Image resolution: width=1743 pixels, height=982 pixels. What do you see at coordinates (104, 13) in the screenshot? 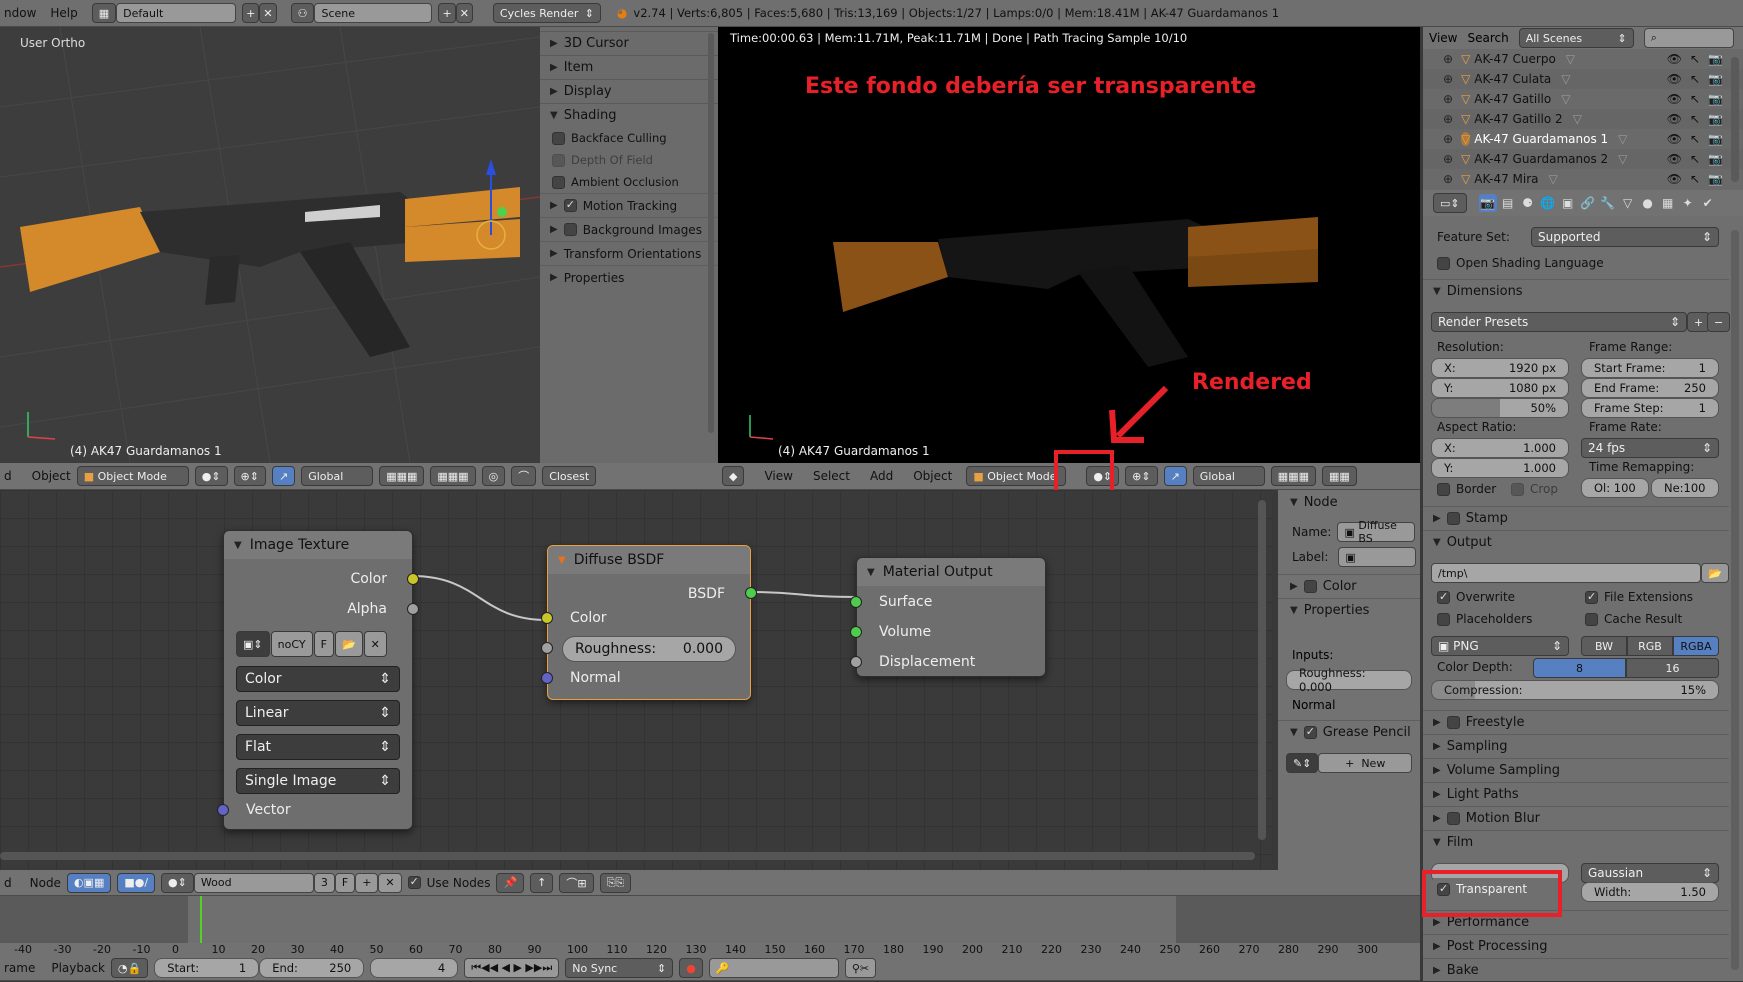
I see `screen-layout-icon: ▦` at bounding box center [104, 13].